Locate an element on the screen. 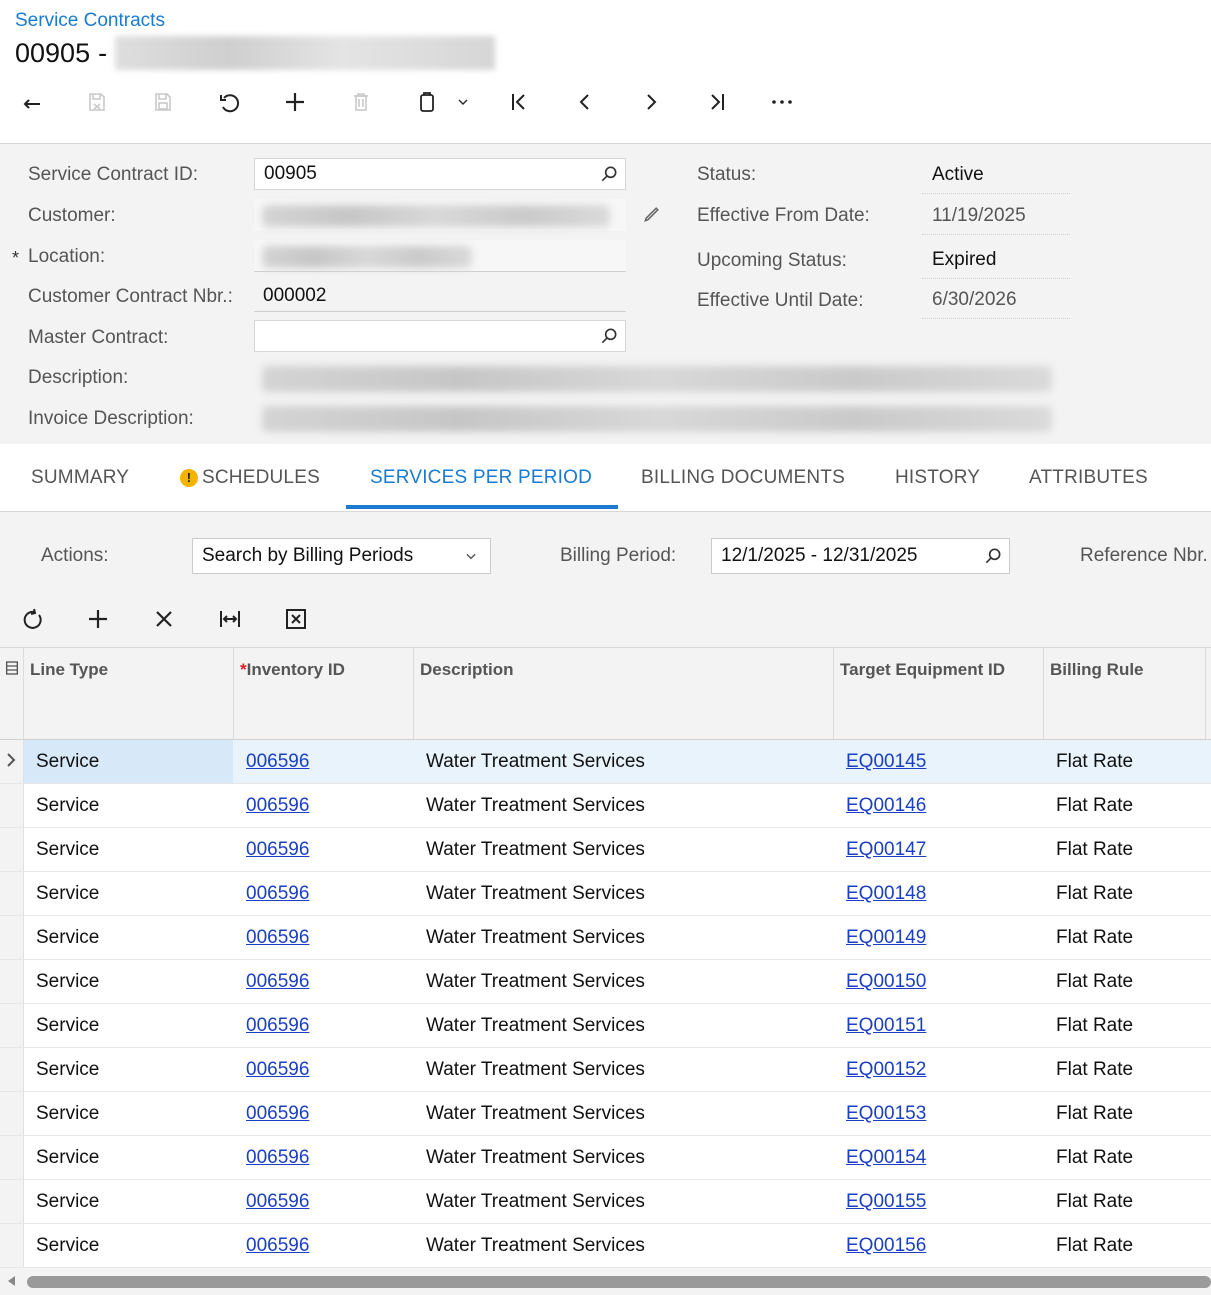 The height and width of the screenshot is (1295, 1211). equipment-id-link: EQ00151 is located at coordinates (886, 1026).